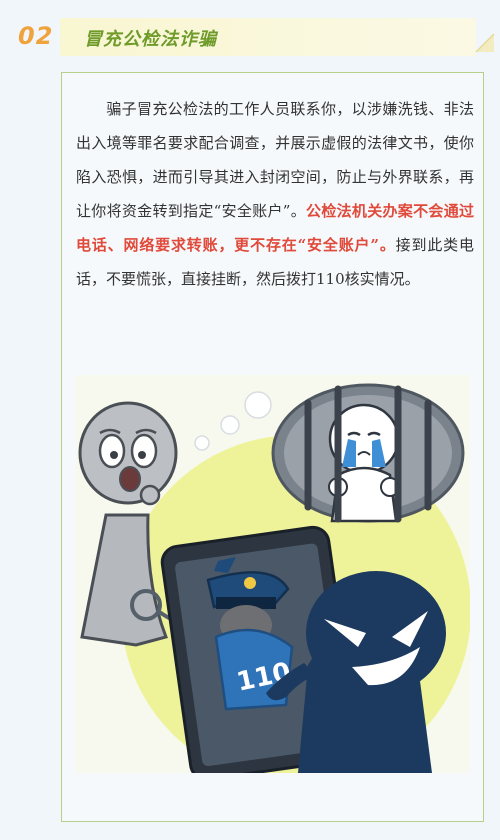  Describe the element at coordinates (202, 443) in the screenshot. I see `thought-bubble-small` at that location.